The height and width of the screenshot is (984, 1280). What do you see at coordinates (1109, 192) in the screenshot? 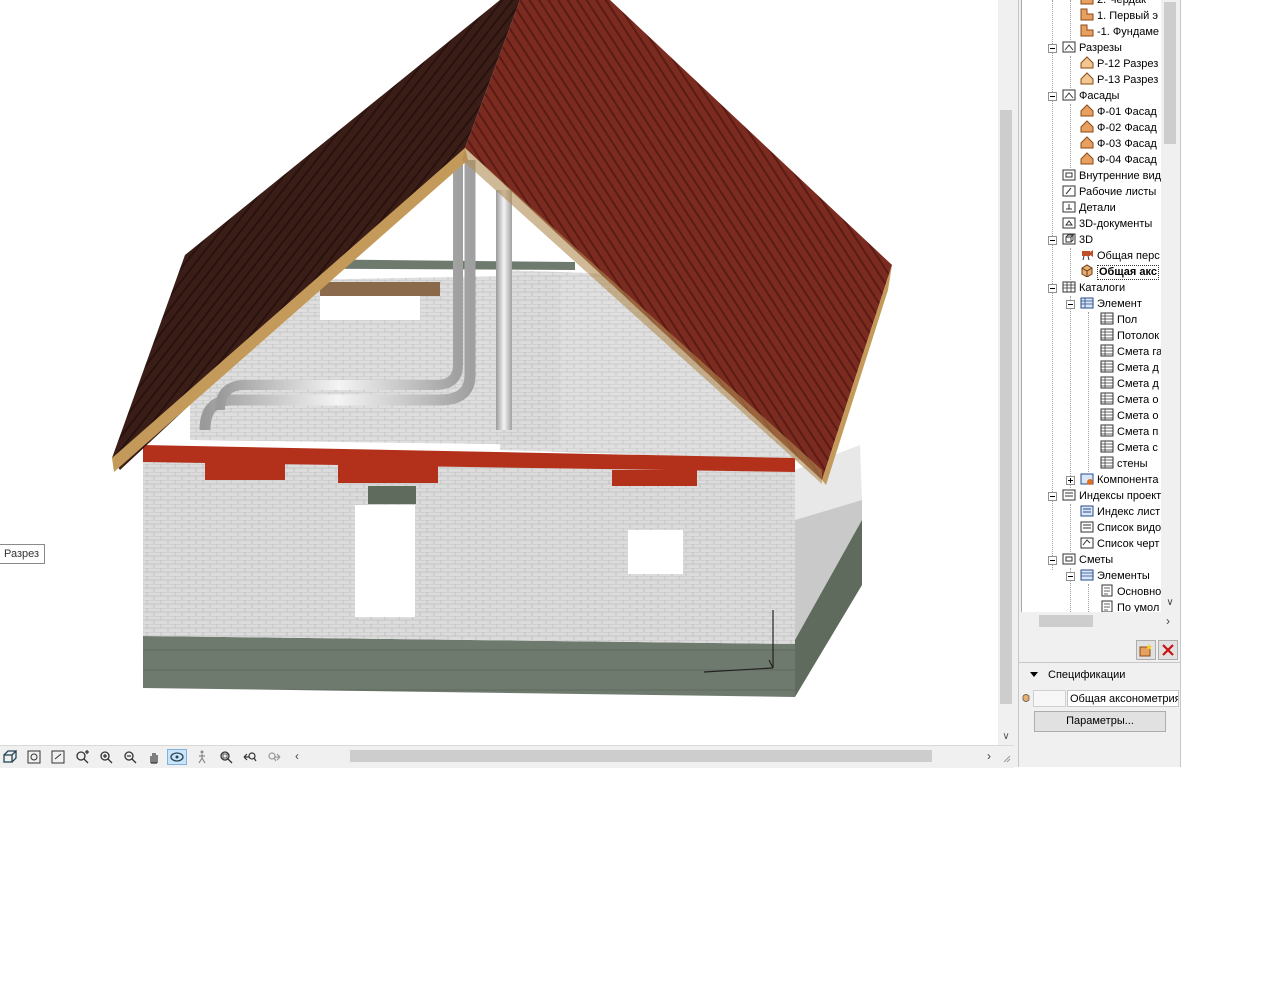
I see `tree-item-worksheets: Рабочие листы` at bounding box center [1109, 192].